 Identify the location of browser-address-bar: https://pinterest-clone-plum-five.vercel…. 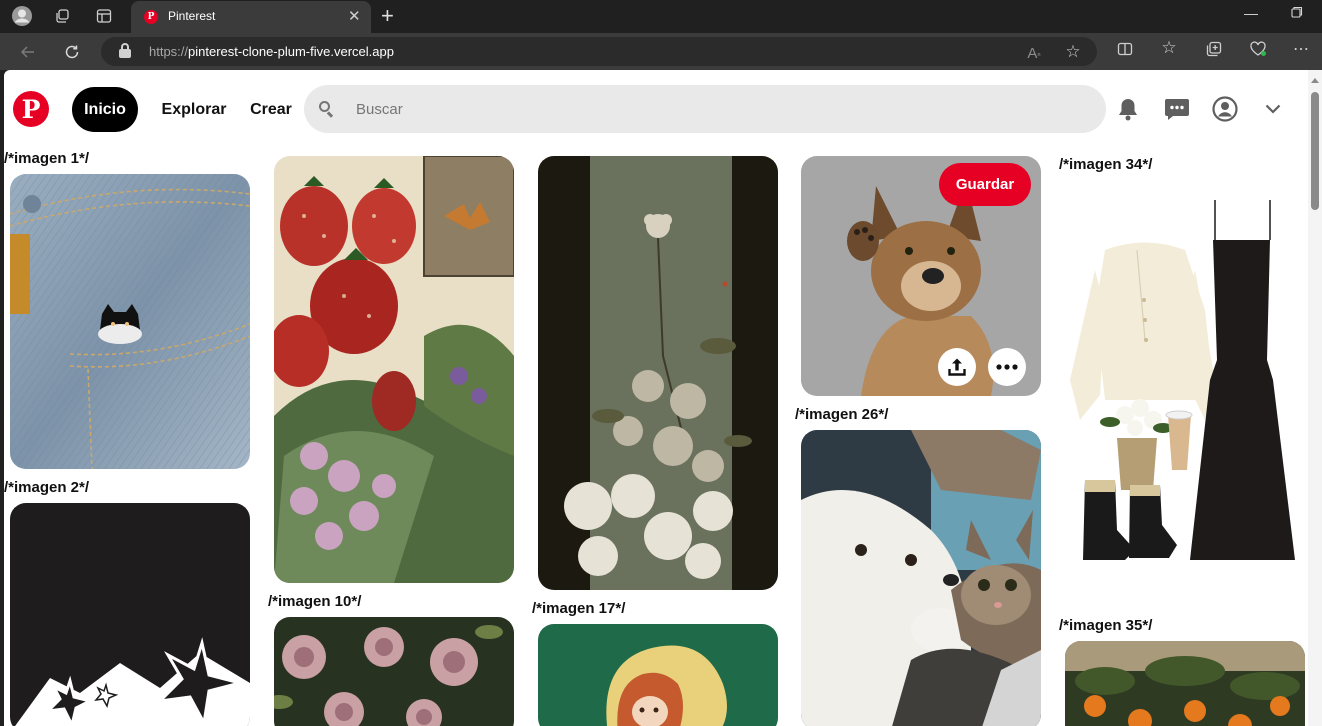
(661, 51).